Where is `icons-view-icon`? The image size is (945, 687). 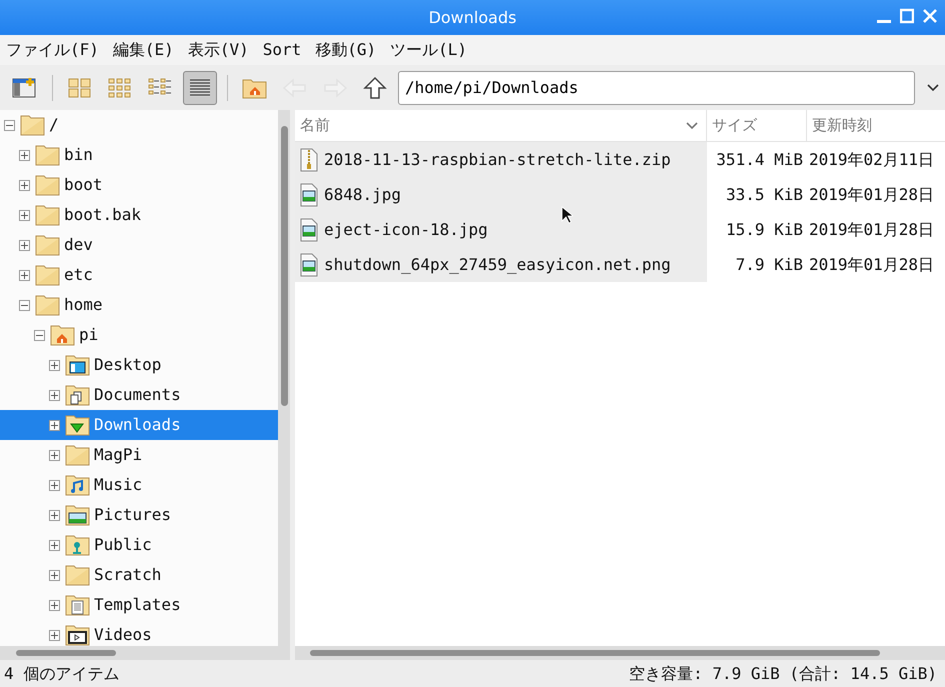
icons-view-icon is located at coordinates (80, 87).